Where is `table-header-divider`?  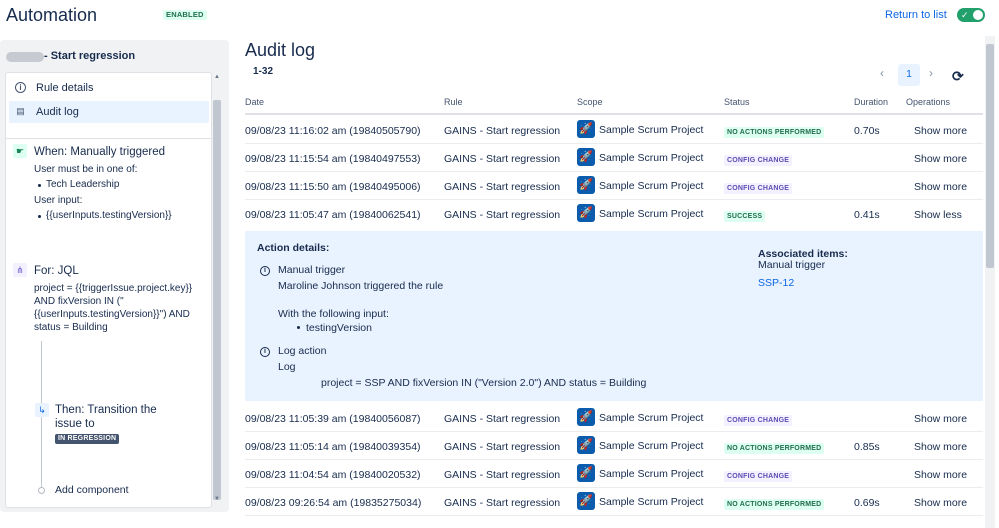
table-header-divider is located at coordinates (614, 114).